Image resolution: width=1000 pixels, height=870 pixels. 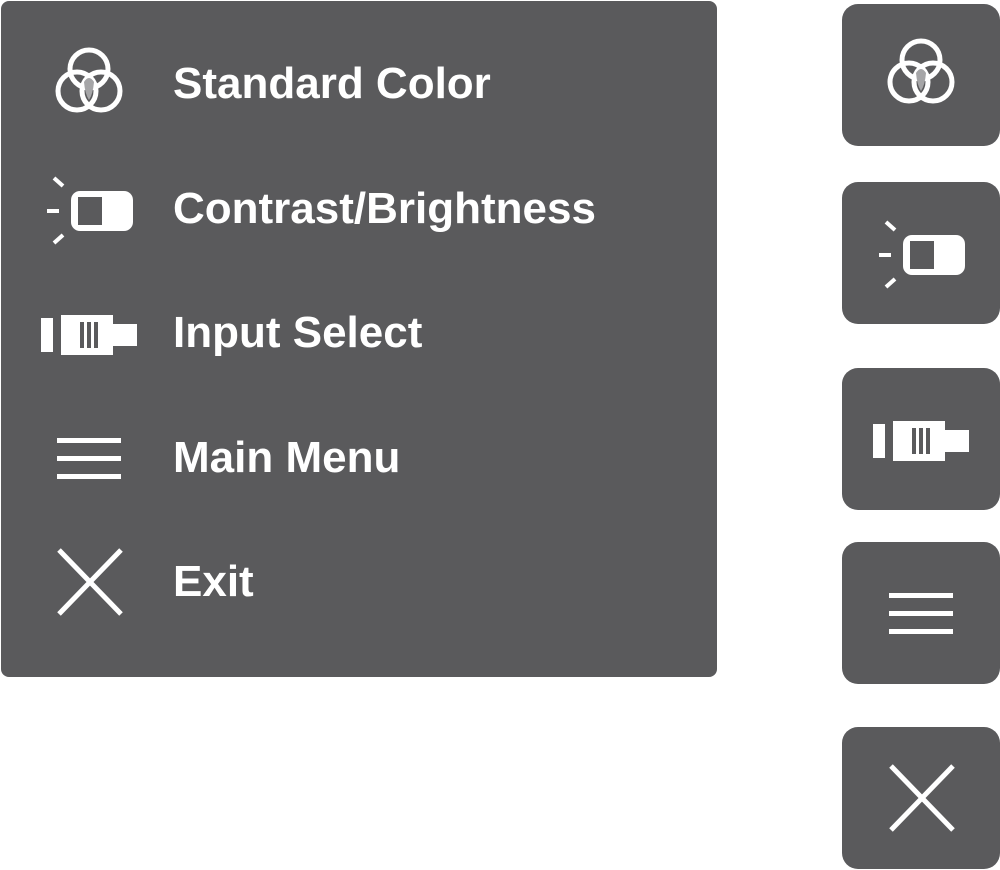 I want to click on menu-item-input-select: Input Select, so click(x=359, y=333).